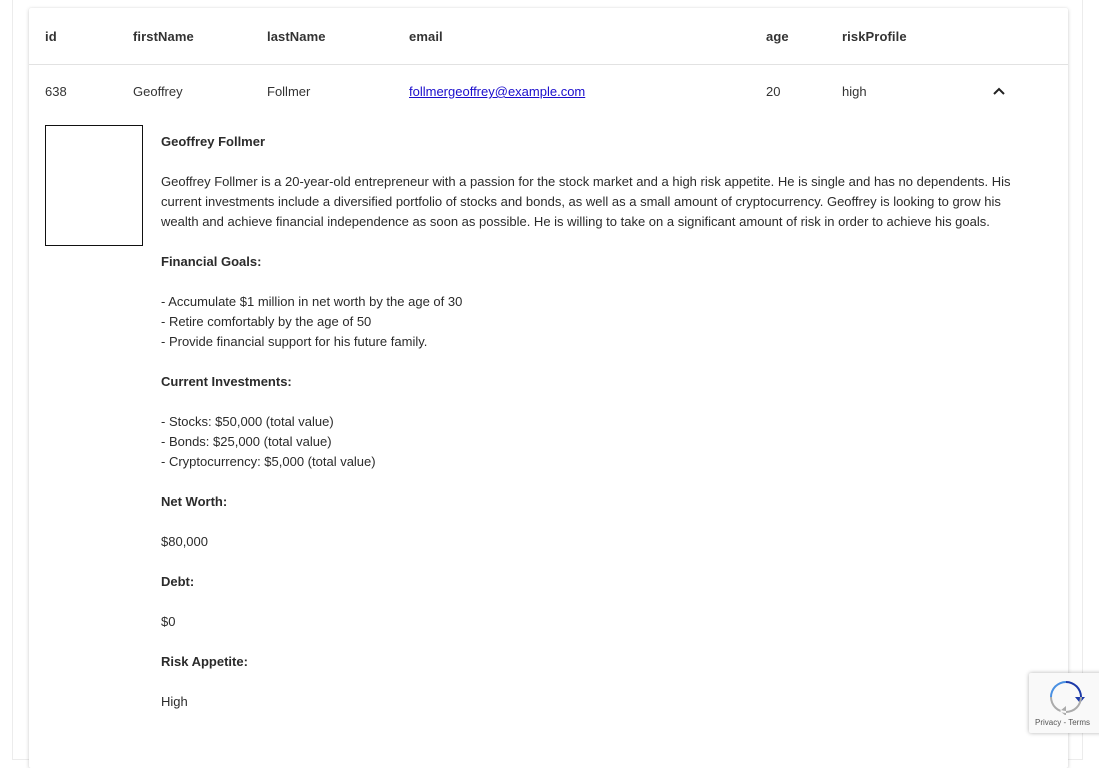 The image size is (1099, 768). What do you see at coordinates (194, 501) in the screenshot?
I see `net-worth-heading: Net Worth:` at bounding box center [194, 501].